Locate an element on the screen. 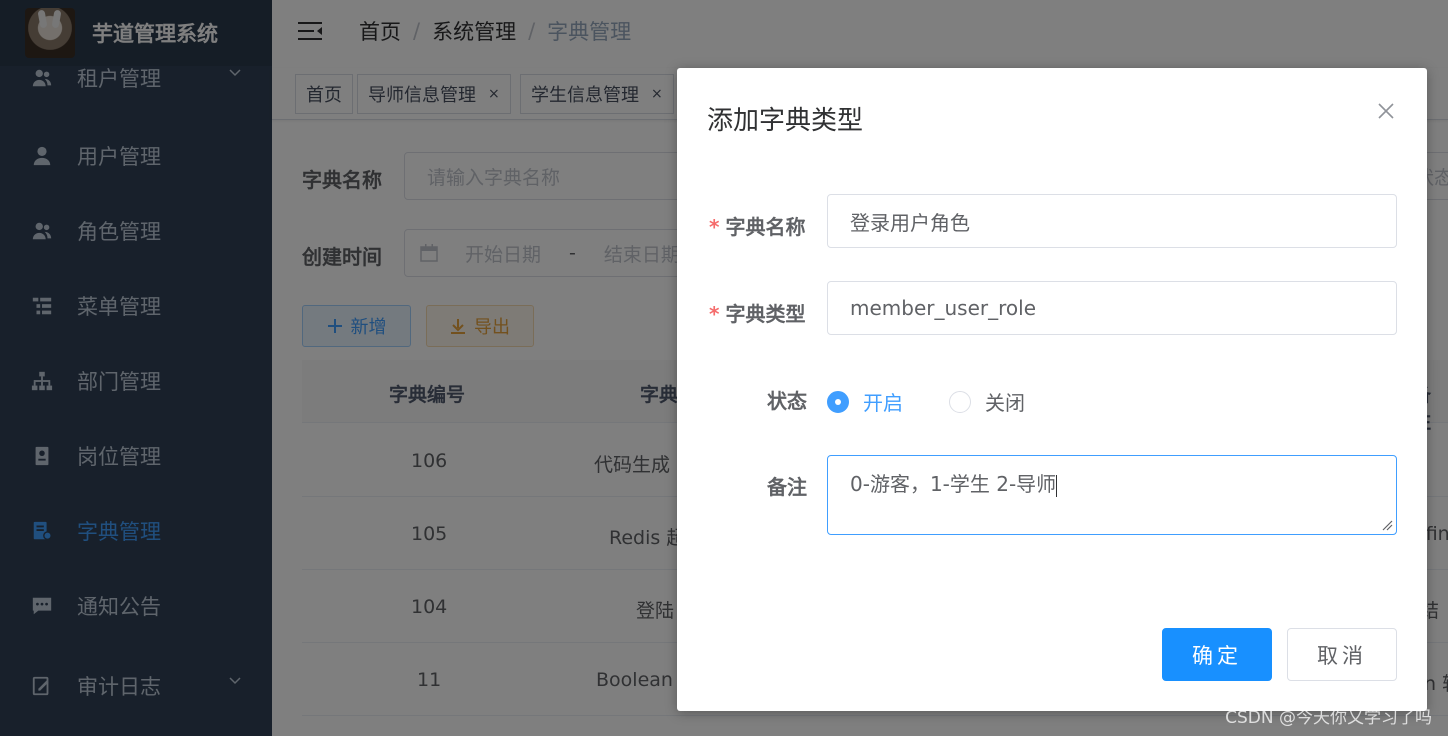 The width and height of the screenshot is (1448, 736). watermark: CSDN @今天你又学习了吗 is located at coordinates (1328, 718).